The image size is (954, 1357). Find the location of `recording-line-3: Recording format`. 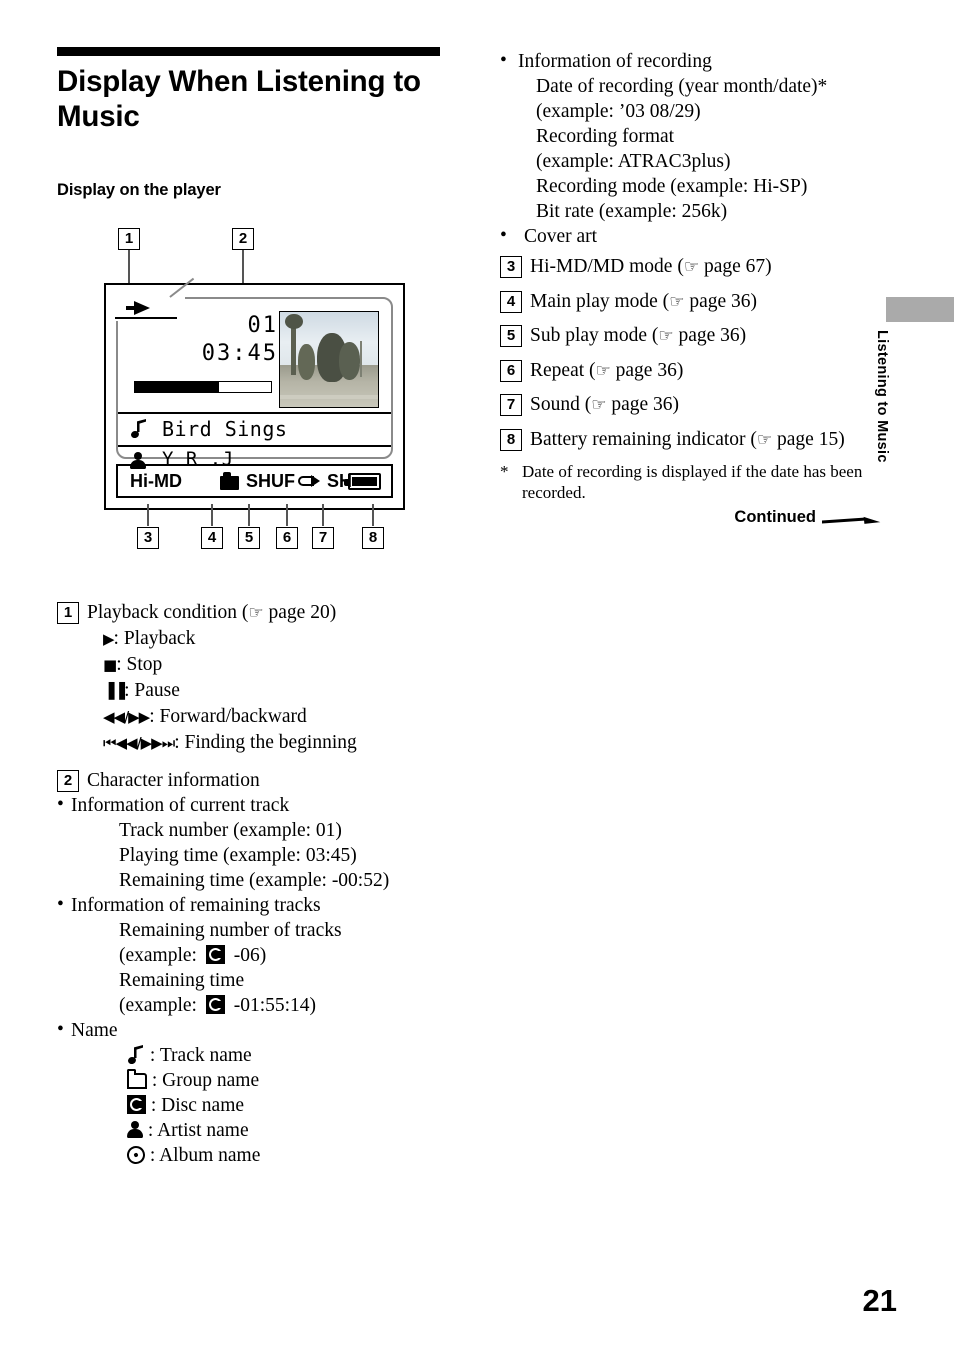

recording-line-3: Recording format is located at coordinates (605, 136).